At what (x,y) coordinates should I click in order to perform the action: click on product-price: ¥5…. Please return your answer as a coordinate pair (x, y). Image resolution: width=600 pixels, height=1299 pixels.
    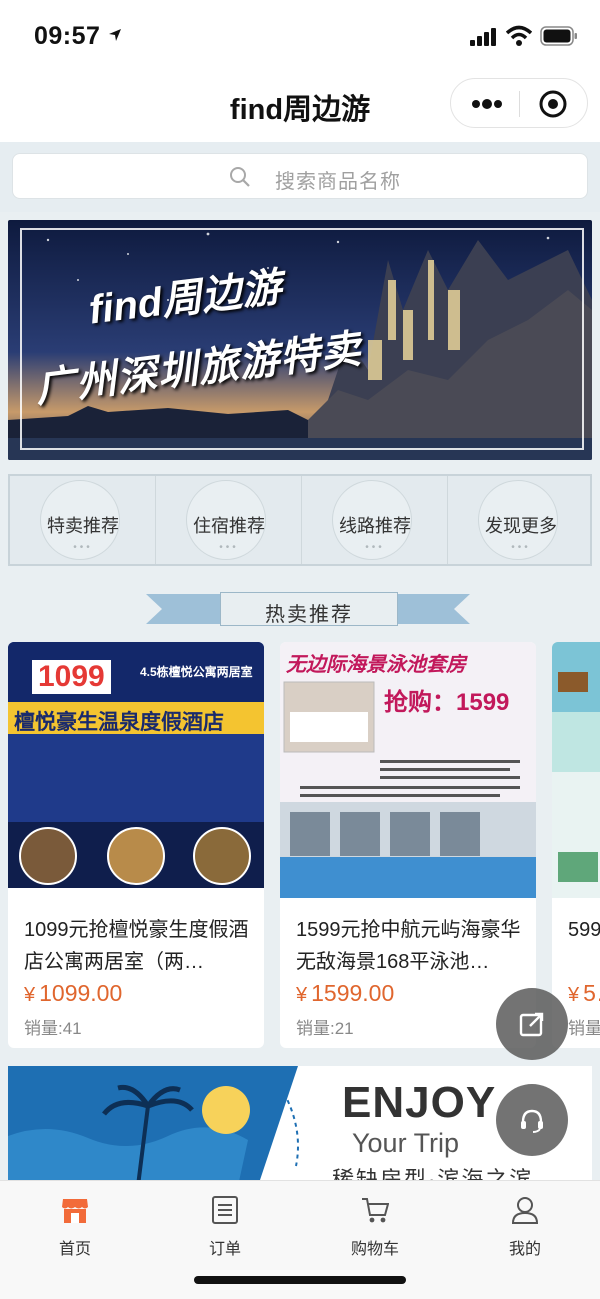
    Looking at the image, I should click on (584, 993).